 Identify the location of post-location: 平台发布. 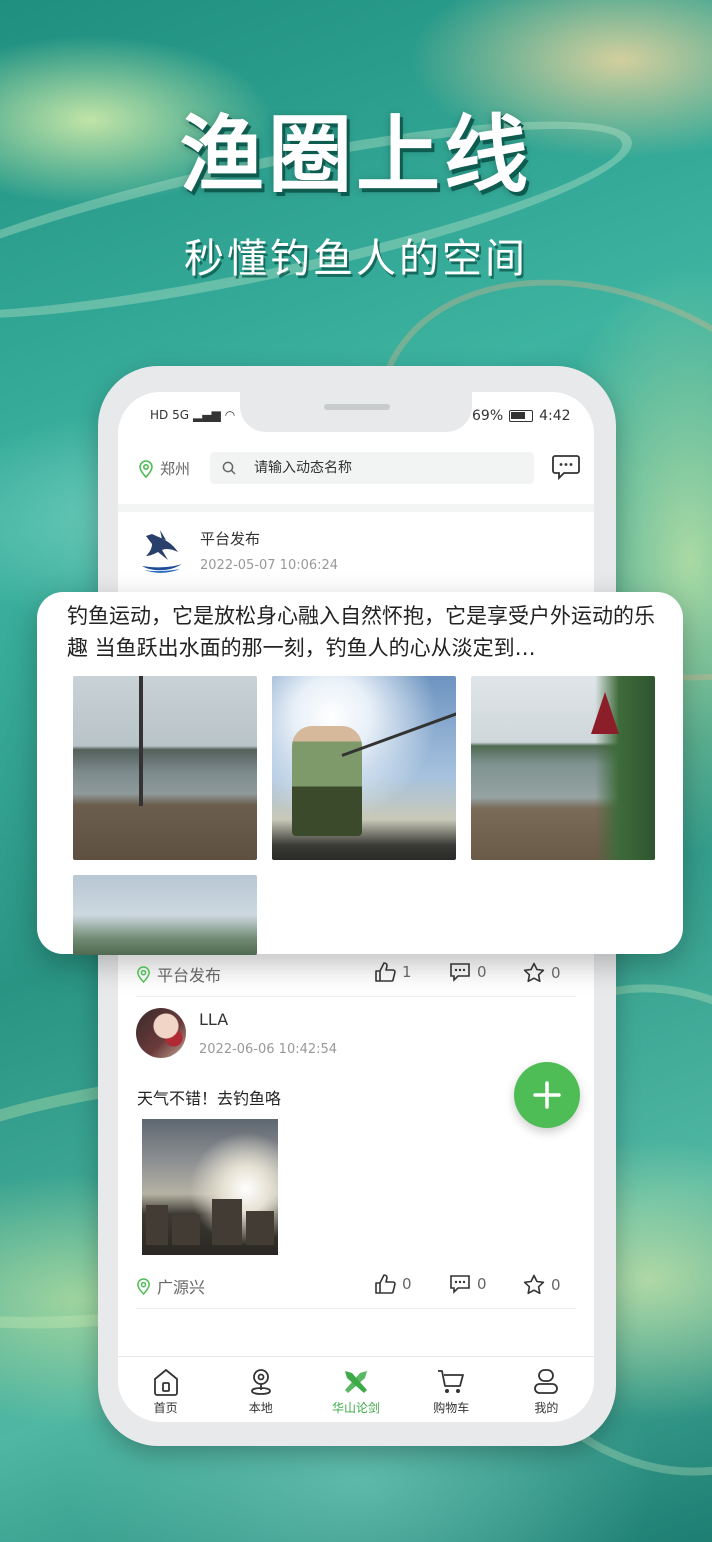
(178, 974).